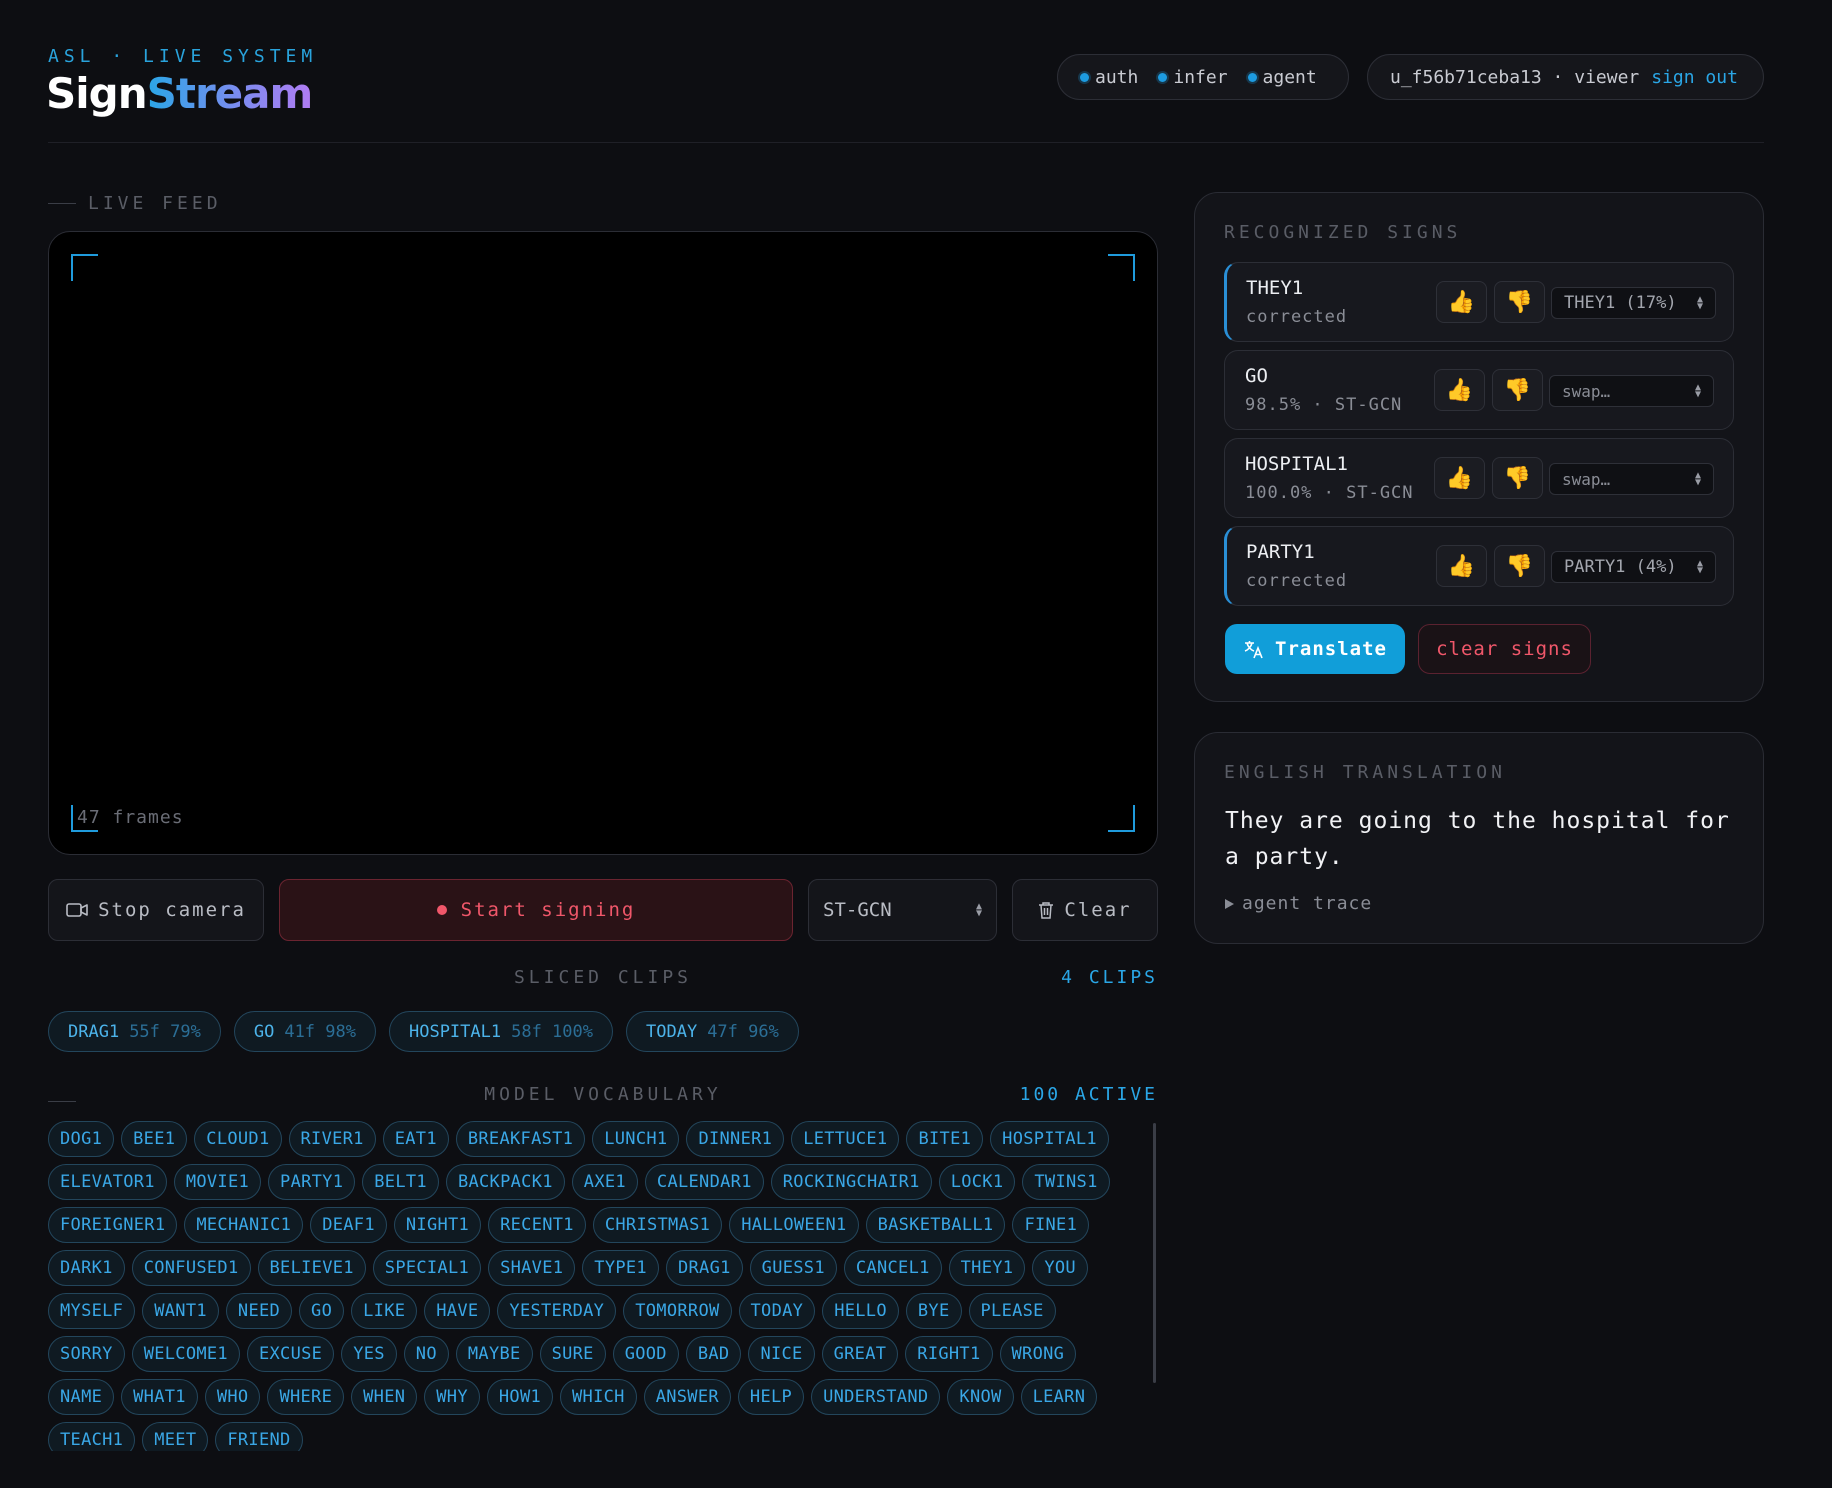 This screenshot has width=1832, height=1488. What do you see at coordinates (81, 1139) in the screenshot?
I see `vocab-chip: DOG1` at bounding box center [81, 1139].